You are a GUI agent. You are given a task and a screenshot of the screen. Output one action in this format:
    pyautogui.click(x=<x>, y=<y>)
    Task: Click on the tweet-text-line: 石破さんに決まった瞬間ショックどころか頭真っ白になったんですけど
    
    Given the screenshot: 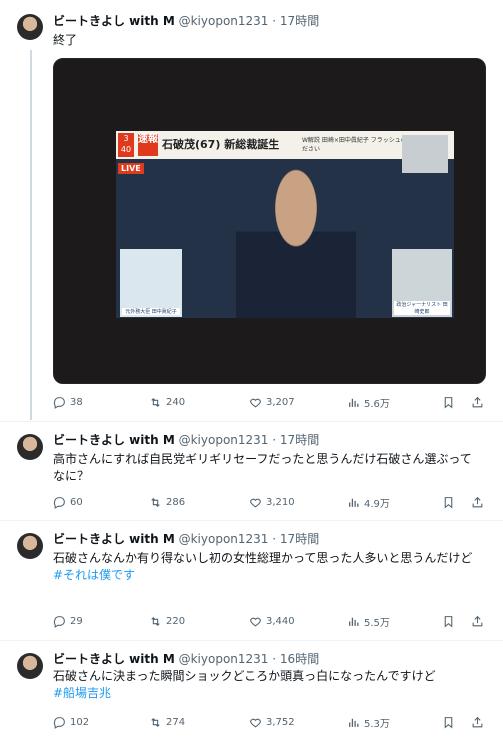 What is the action you would take?
    pyautogui.click(x=244, y=676)
    